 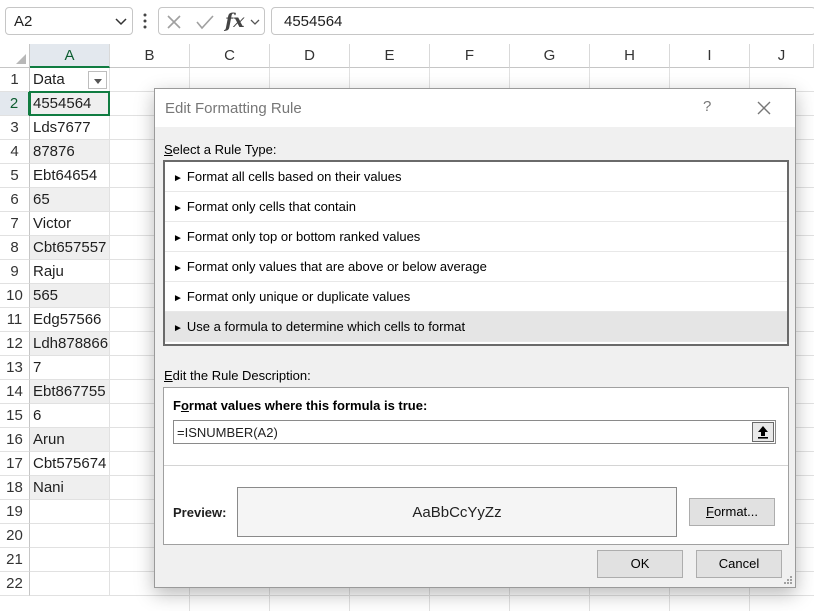 What do you see at coordinates (237, 375) in the screenshot?
I see `edit-rule-description-label: Edit the Rule Description:` at bounding box center [237, 375].